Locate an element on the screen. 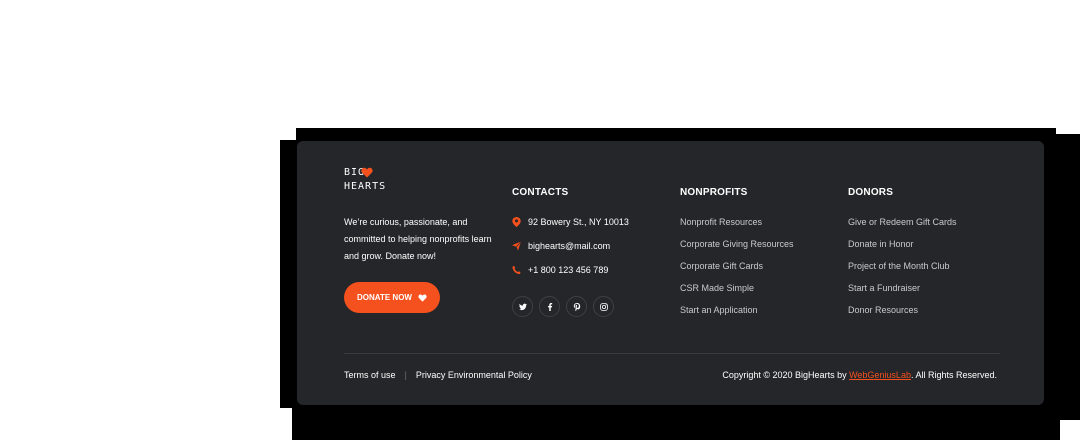 The image size is (1080, 440). donate-now-button: DONATE NOW is located at coordinates (392, 297).